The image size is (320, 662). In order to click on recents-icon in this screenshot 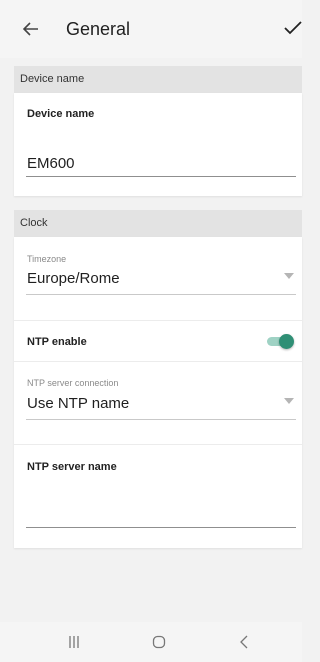, I will do `click(74, 642)`.